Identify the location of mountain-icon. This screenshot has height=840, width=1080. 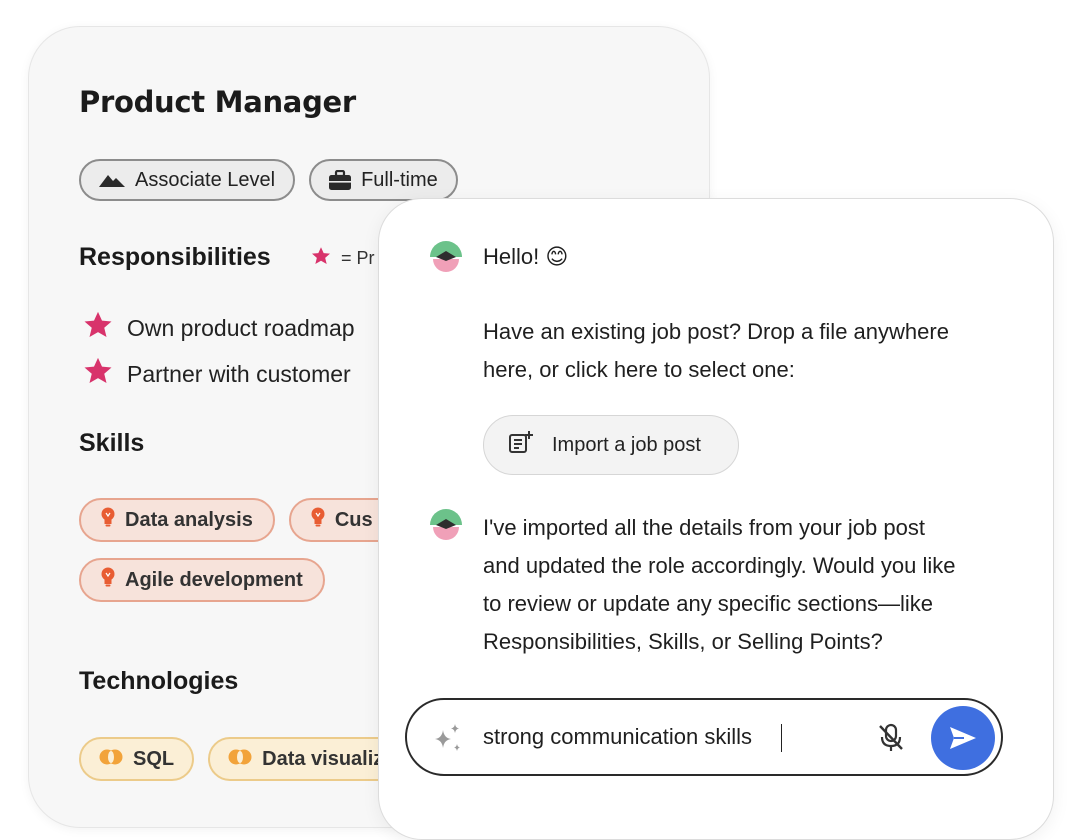
(112, 180).